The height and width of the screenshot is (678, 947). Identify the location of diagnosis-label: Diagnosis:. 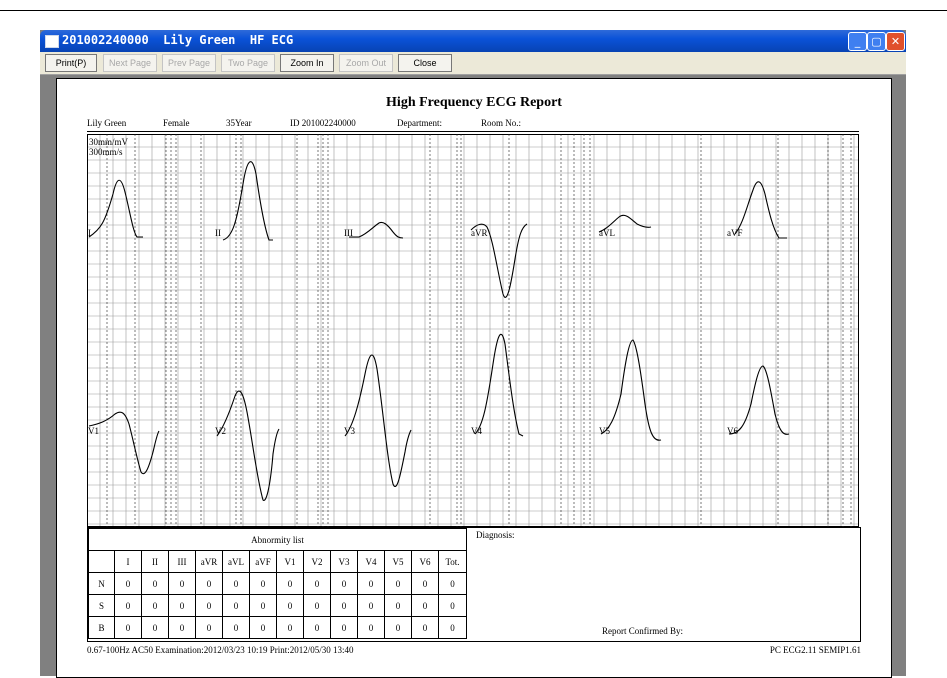
(495, 535).